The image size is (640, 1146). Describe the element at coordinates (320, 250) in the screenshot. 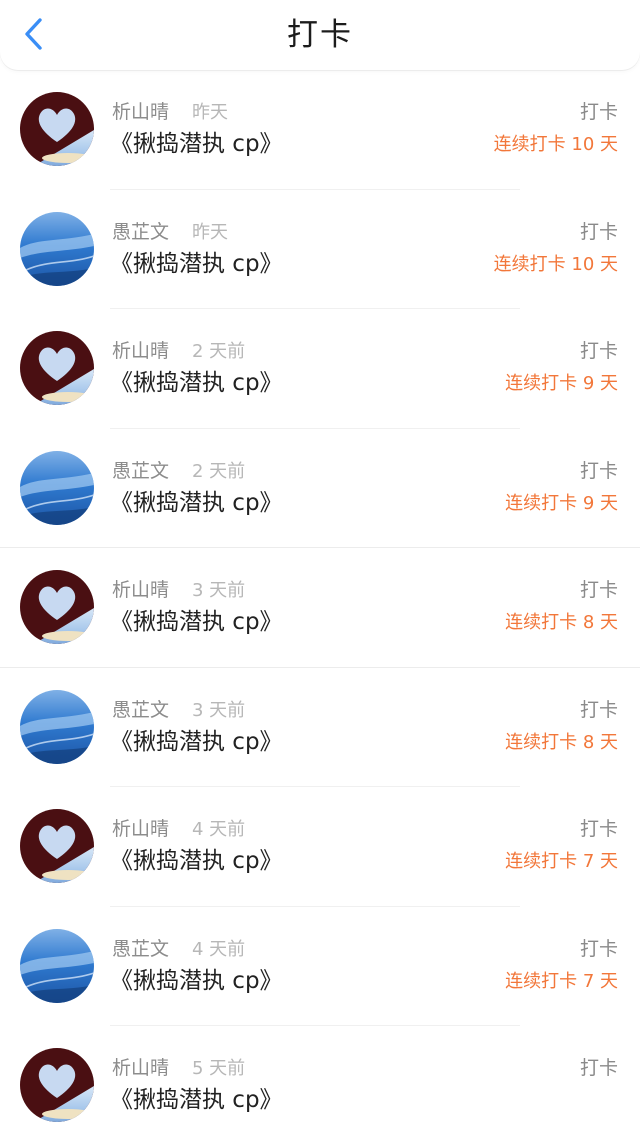

I see `list-item: 愚芷文 昨天 《揪捣潜执 cp》 打卡 连续打卡 10 天` at that location.